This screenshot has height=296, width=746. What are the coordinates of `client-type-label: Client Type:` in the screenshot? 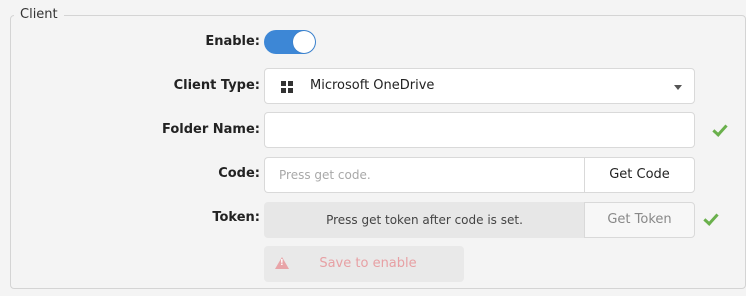 It's located at (216, 85).